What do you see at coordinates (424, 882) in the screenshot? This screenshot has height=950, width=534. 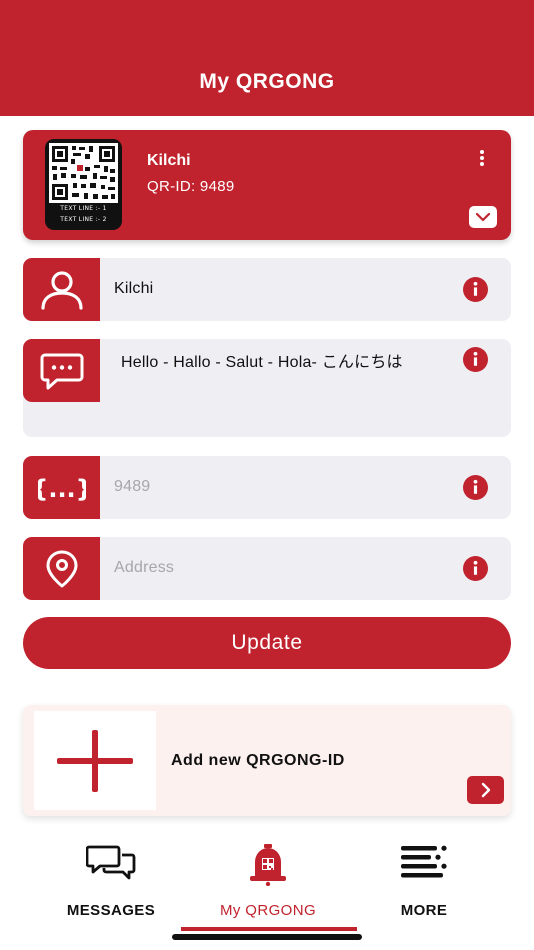 I see `tab-more: MORE` at bounding box center [424, 882].